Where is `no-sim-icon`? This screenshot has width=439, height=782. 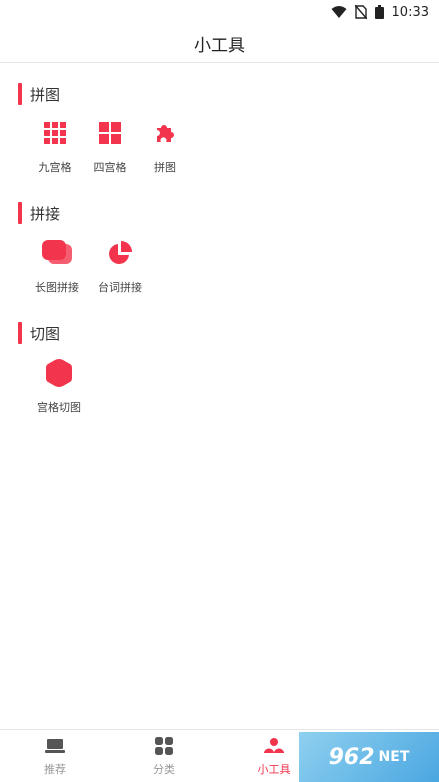 no-sim-icon is located at coordinates (360, 12).